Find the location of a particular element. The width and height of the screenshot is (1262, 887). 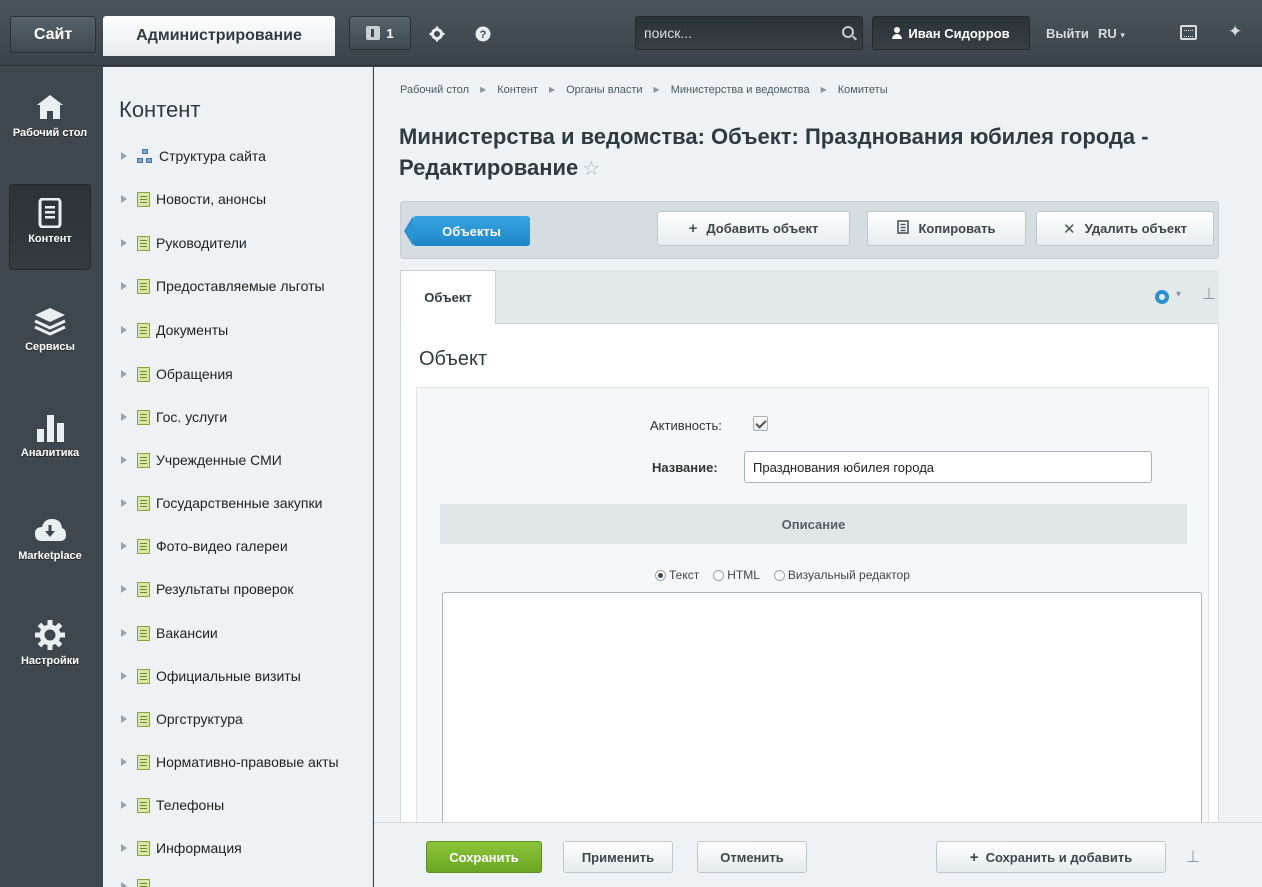

tree-item: Учрежденные СМИ is located at coordinates (201, 460).